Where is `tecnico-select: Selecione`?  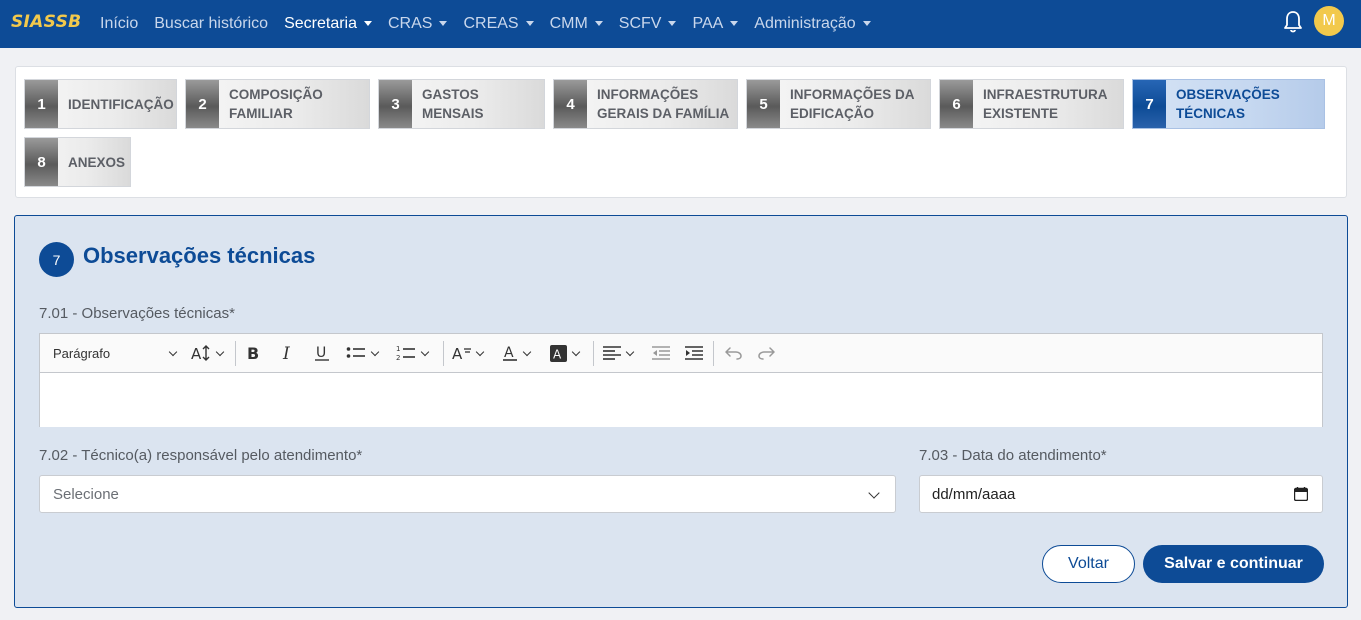
tecnico-select: Selecione is located at coordinates (467, 494).